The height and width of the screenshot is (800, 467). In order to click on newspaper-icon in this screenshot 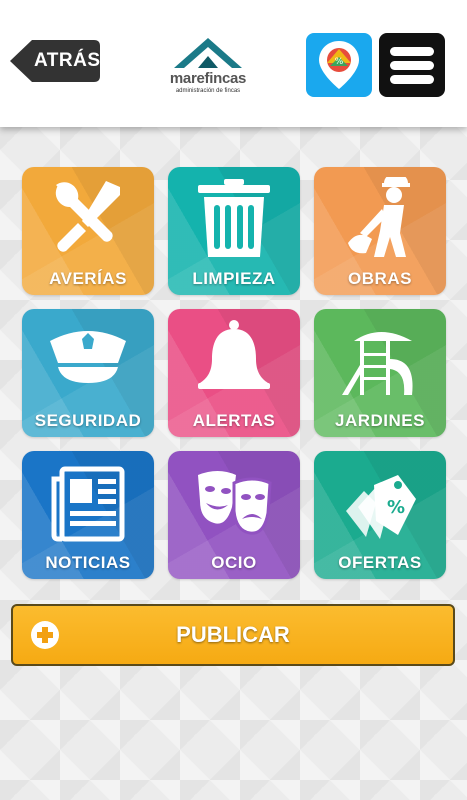, I will do `click(88, 504)`.